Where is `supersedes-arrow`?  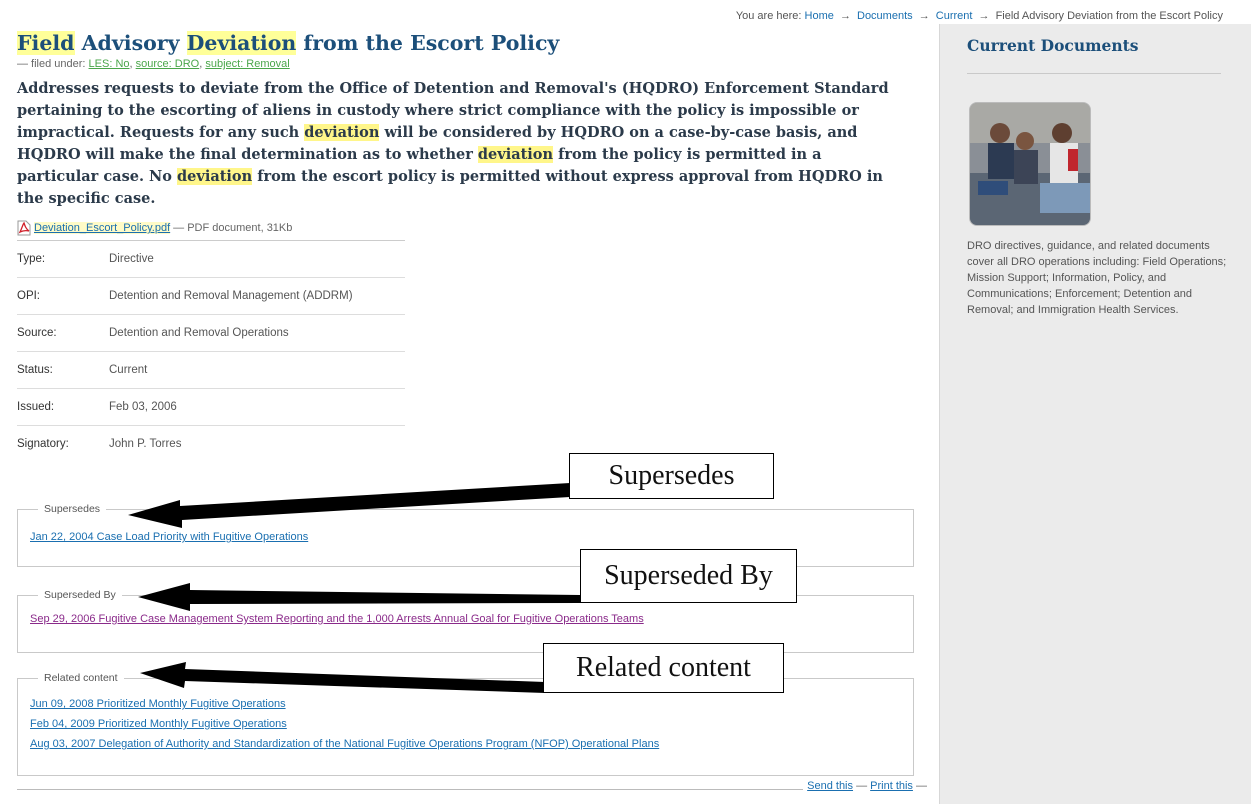 supersedes-arrow is located at coordinates (349, 505).